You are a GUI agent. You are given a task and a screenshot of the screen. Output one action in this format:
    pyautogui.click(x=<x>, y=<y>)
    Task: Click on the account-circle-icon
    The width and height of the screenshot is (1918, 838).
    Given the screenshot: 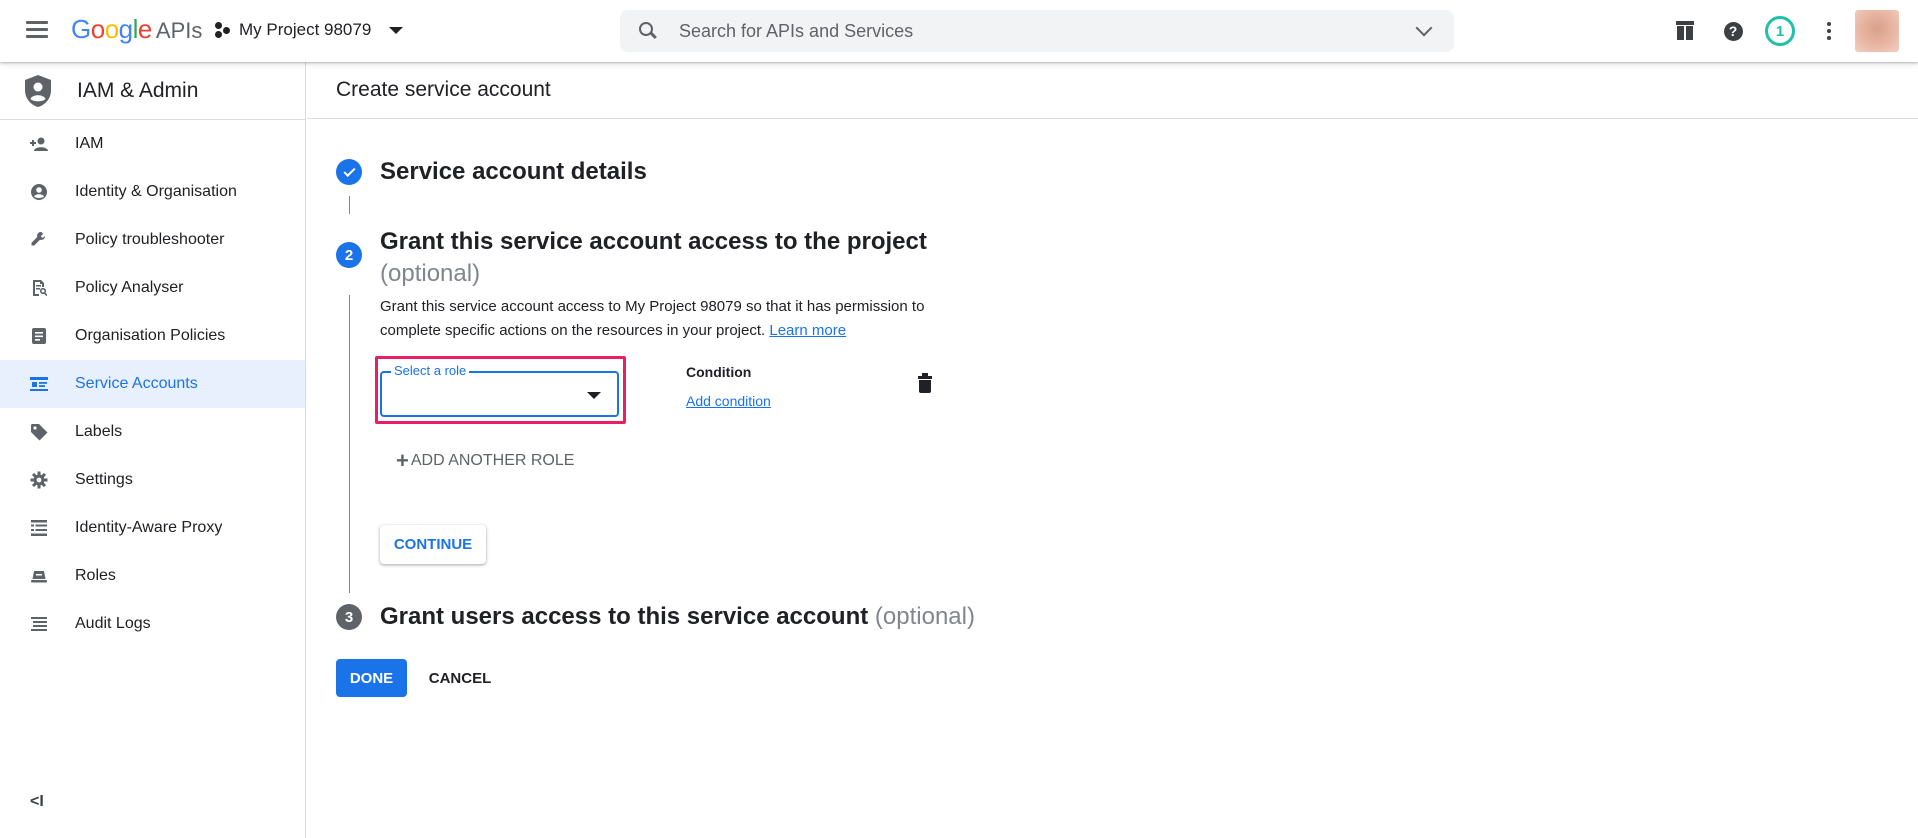 What is the action you would take?
    pyautogui.click(x=39, y=192)
    